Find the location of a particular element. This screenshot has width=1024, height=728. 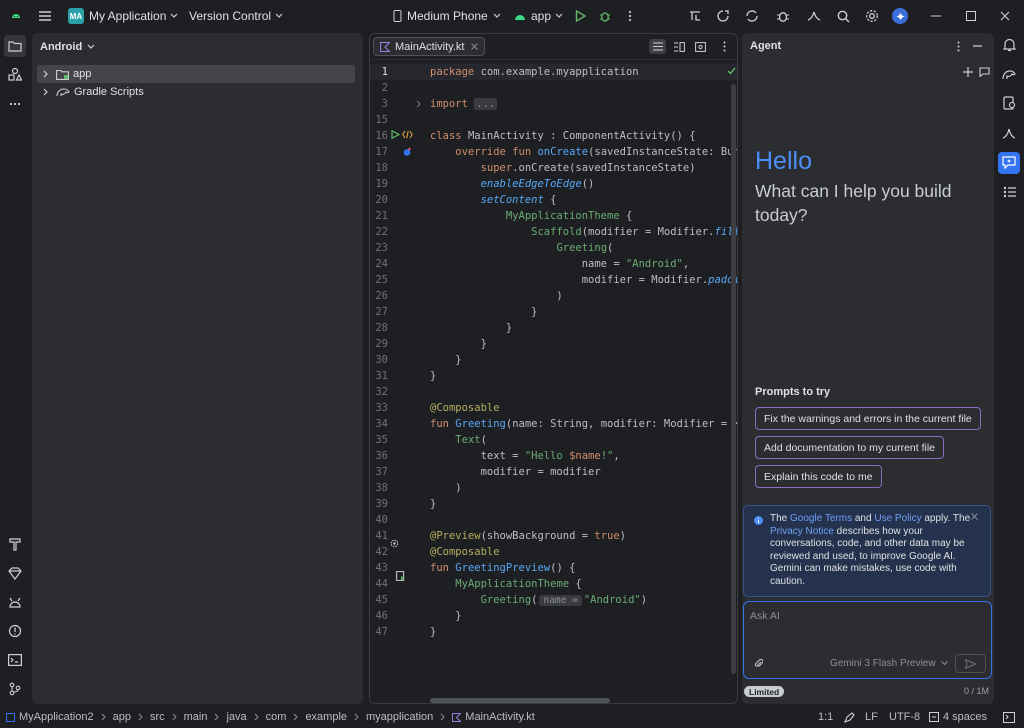

override-gutter-icon is located at coordinates (407, 152).